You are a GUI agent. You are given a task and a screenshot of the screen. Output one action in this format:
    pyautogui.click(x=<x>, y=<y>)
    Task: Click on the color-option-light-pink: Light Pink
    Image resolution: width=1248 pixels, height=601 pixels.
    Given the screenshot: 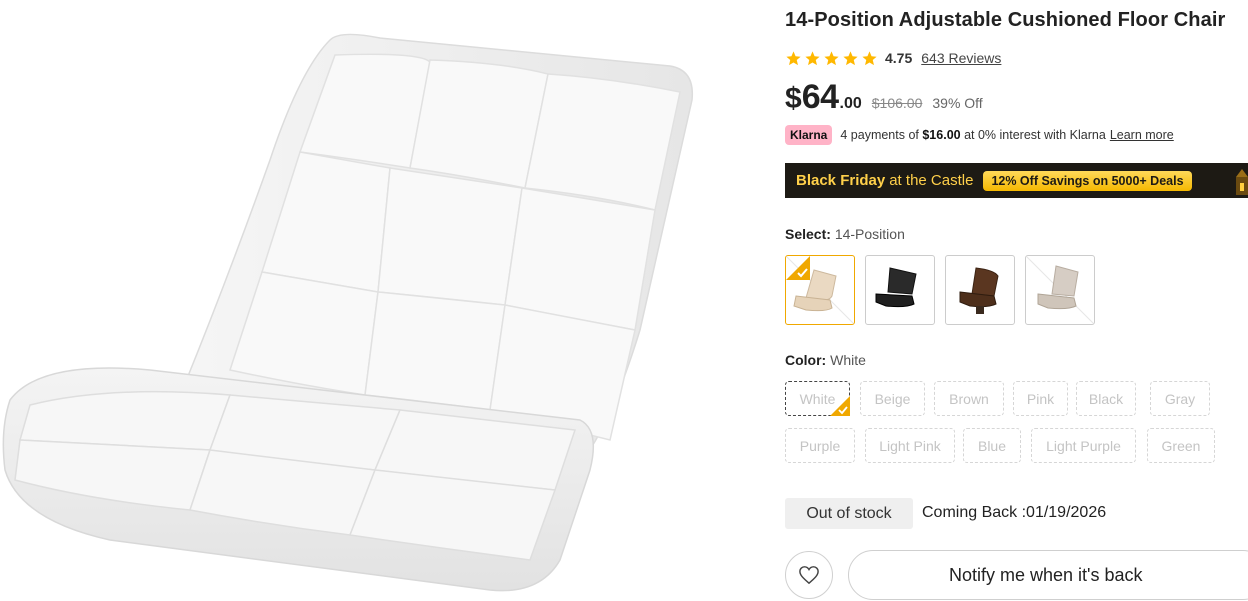 What is the action you would take?
    pyautogui.click(x=910, y=445)
    